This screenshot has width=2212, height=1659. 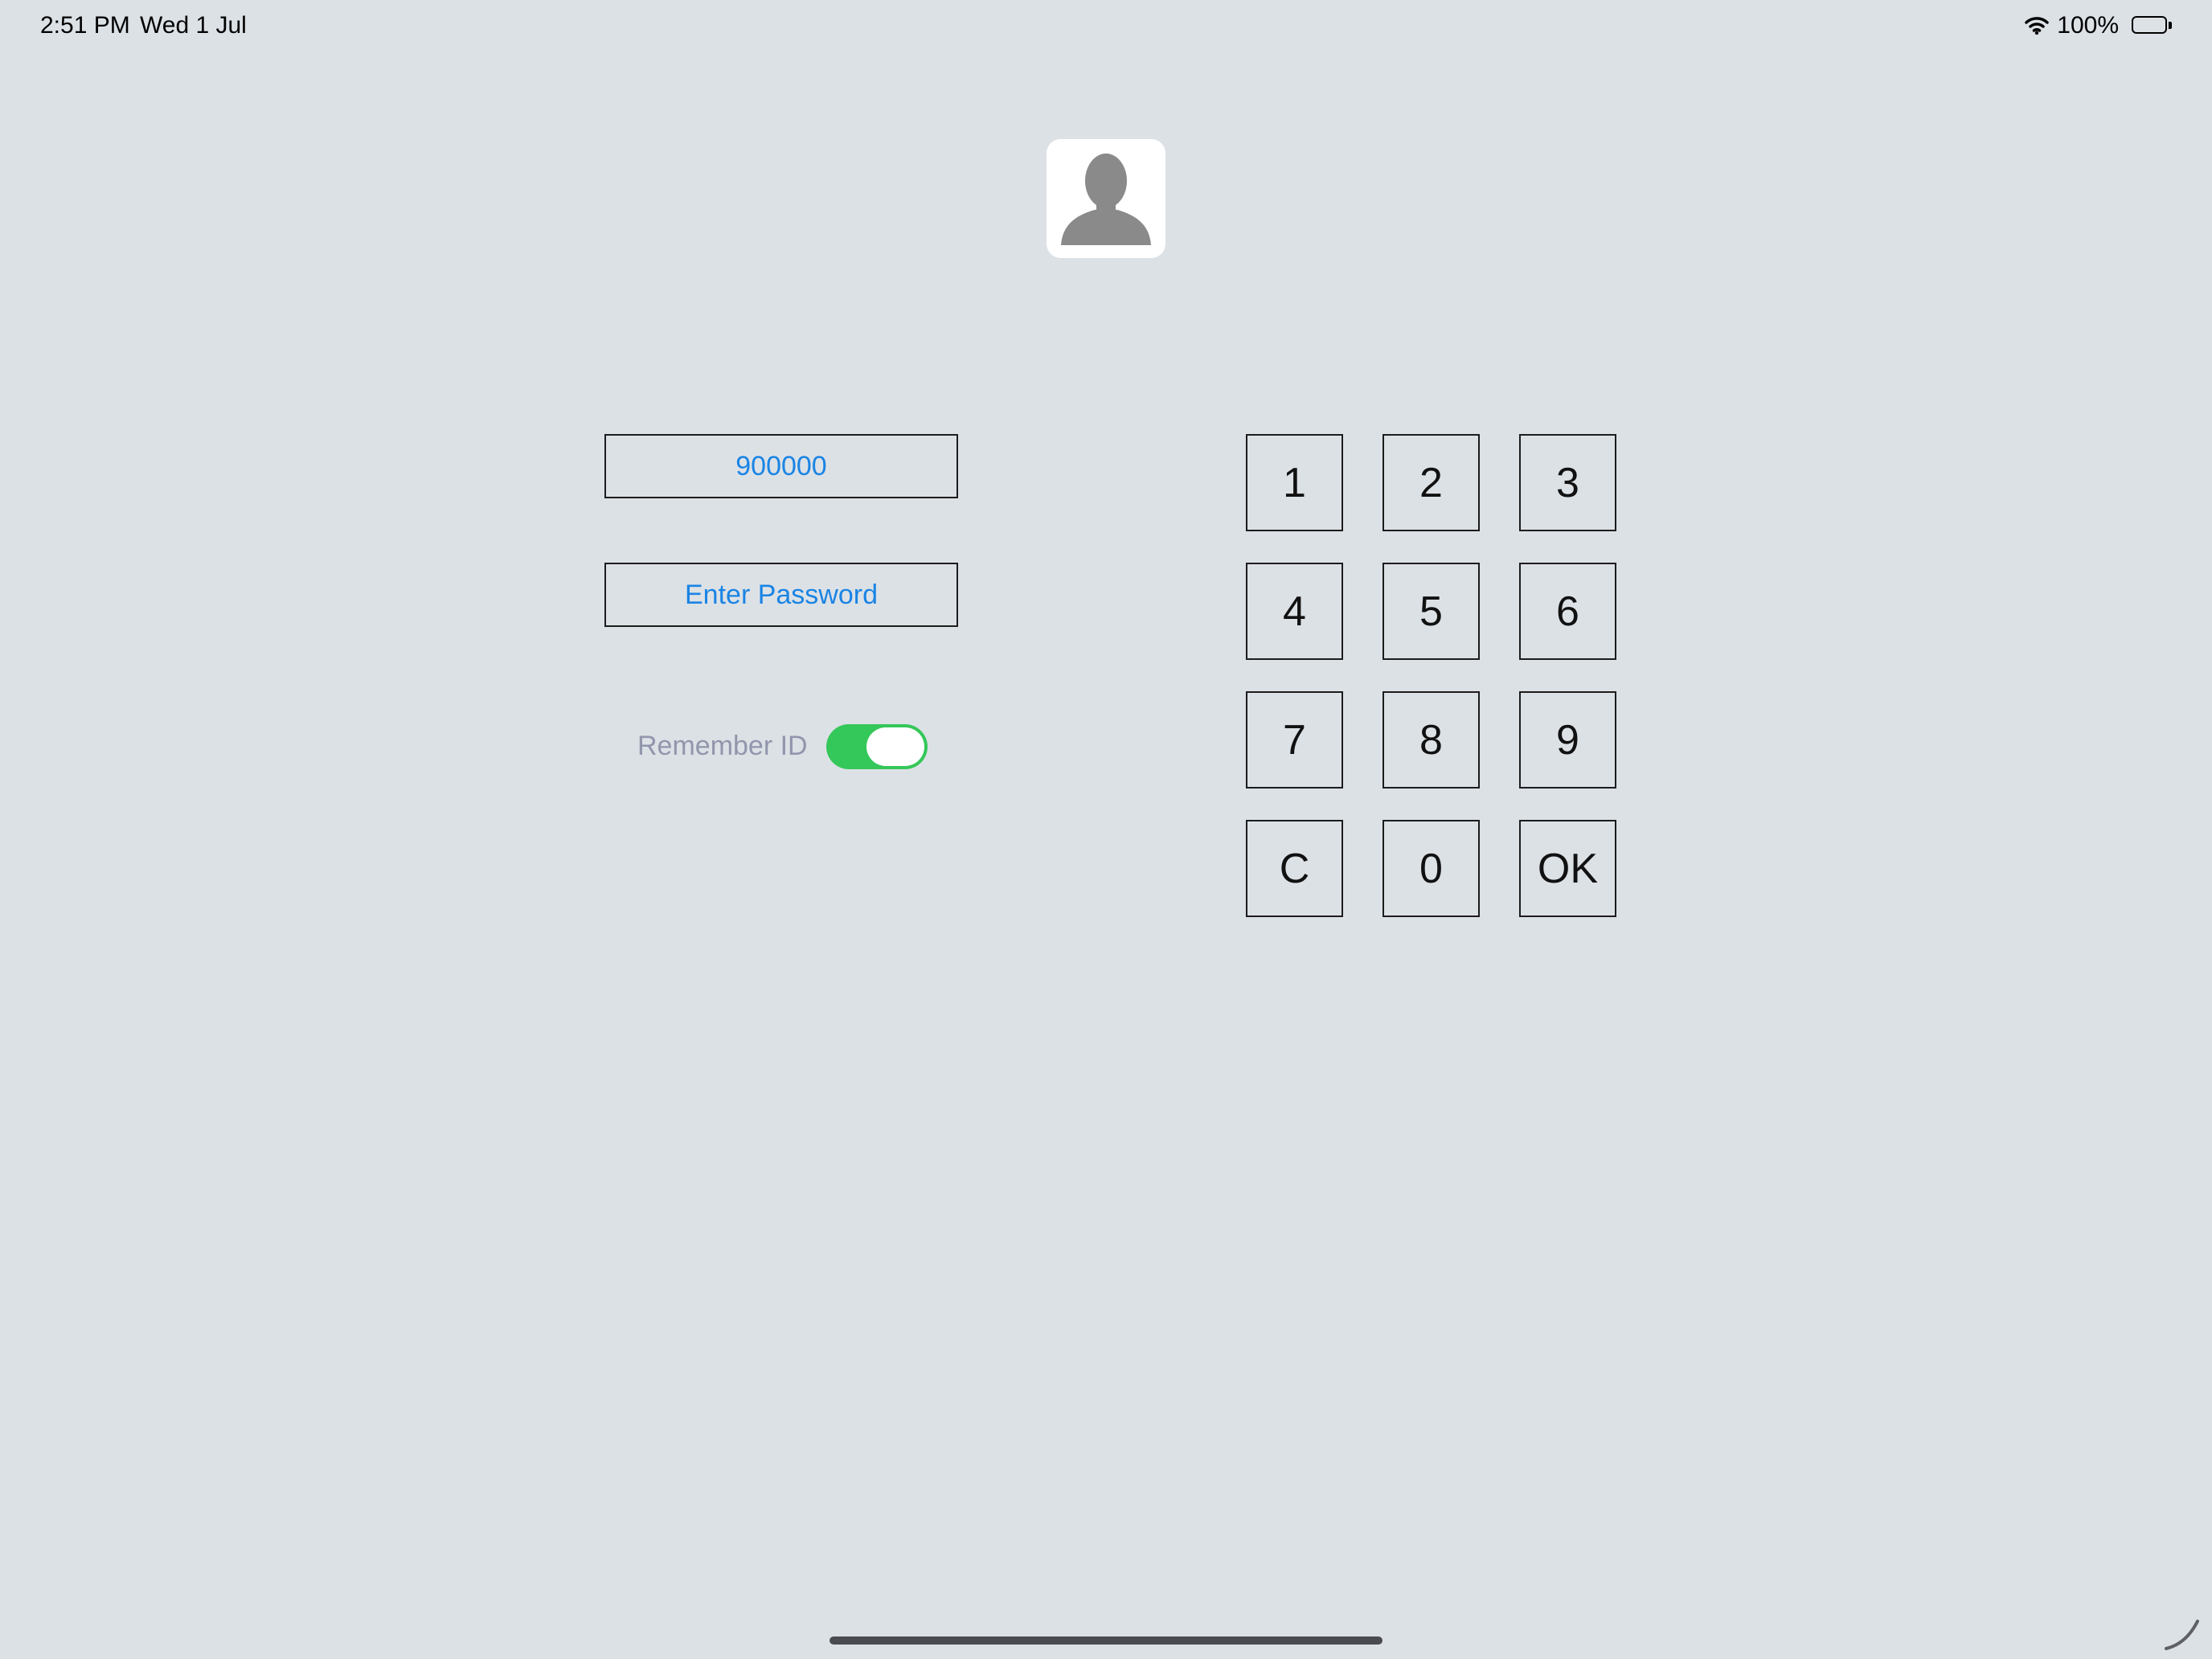 I want to click on person-silhouette-icon, so click(x=1106, y=198).